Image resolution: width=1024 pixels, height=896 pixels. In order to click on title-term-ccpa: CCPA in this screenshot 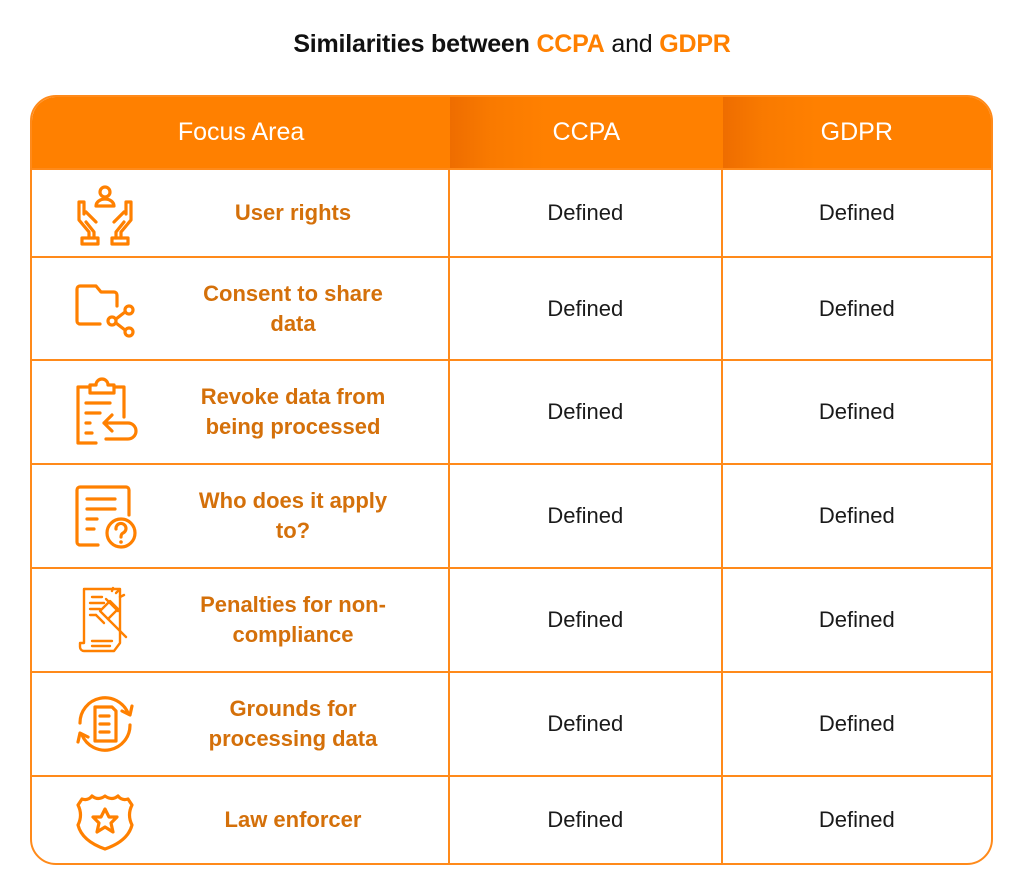, I will do `click(570, 44)`.